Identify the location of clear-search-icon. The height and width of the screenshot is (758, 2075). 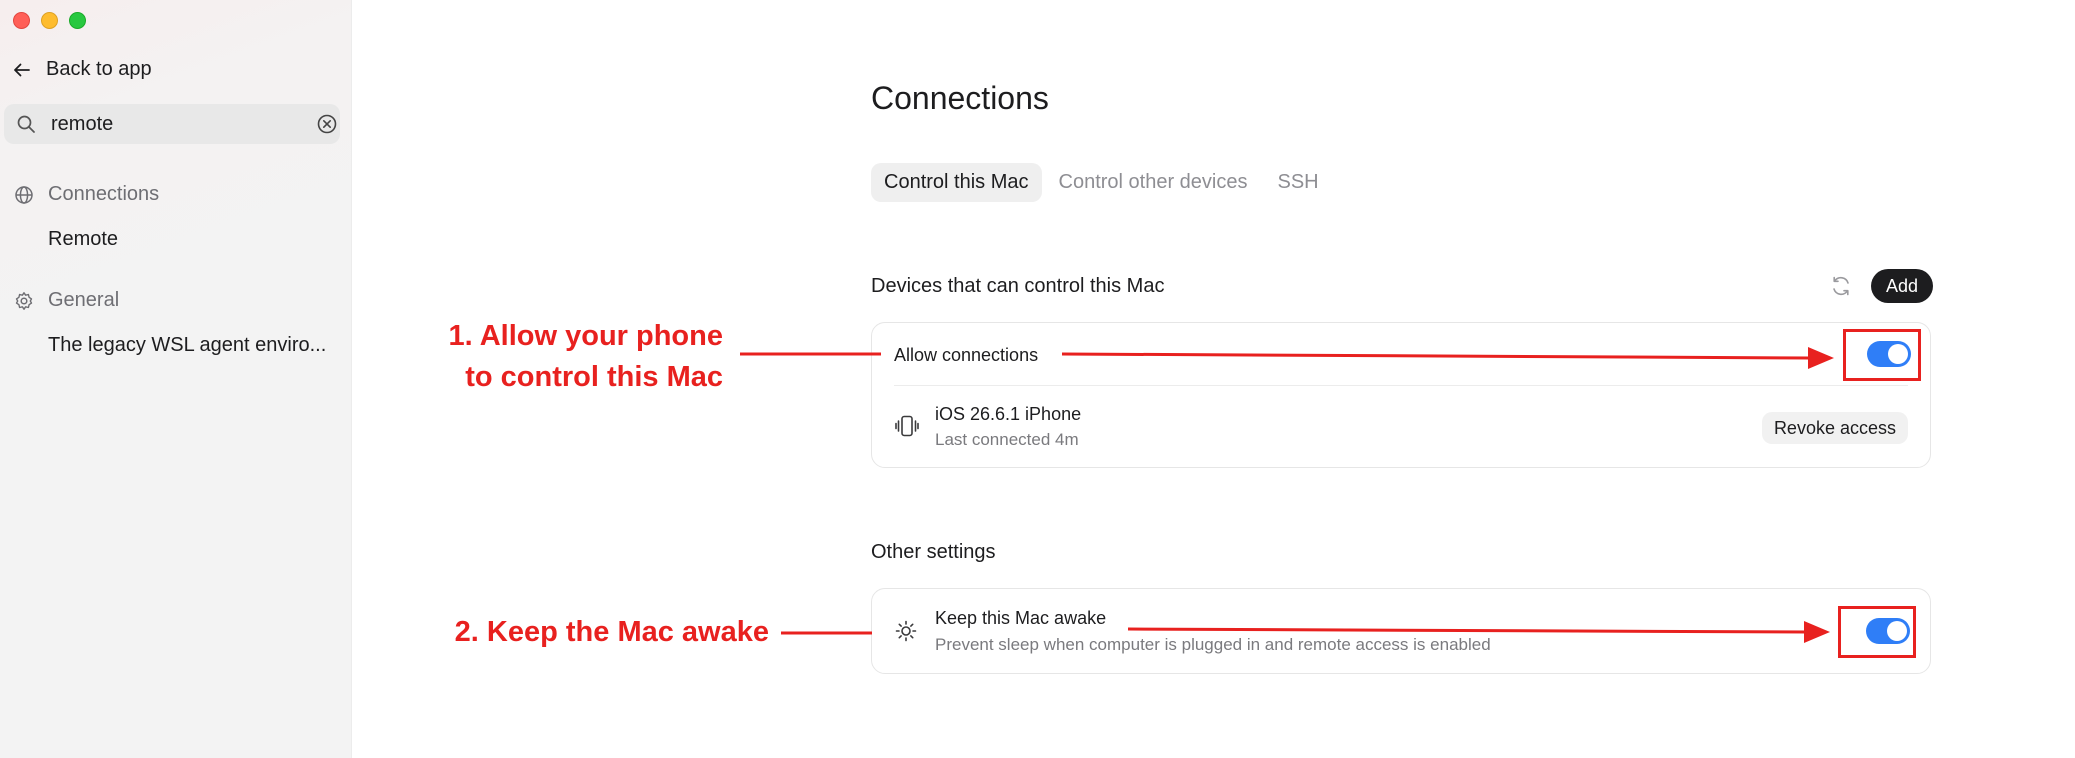
(327, 124).